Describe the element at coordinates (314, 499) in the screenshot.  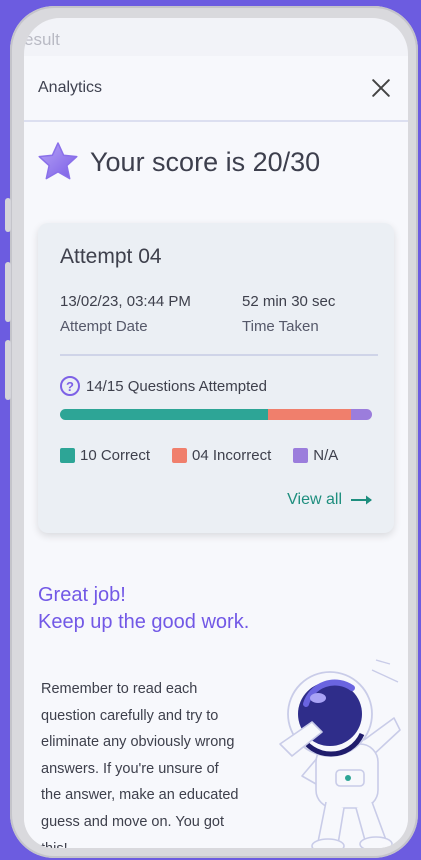
I see `view-all-label: View all` at that location.